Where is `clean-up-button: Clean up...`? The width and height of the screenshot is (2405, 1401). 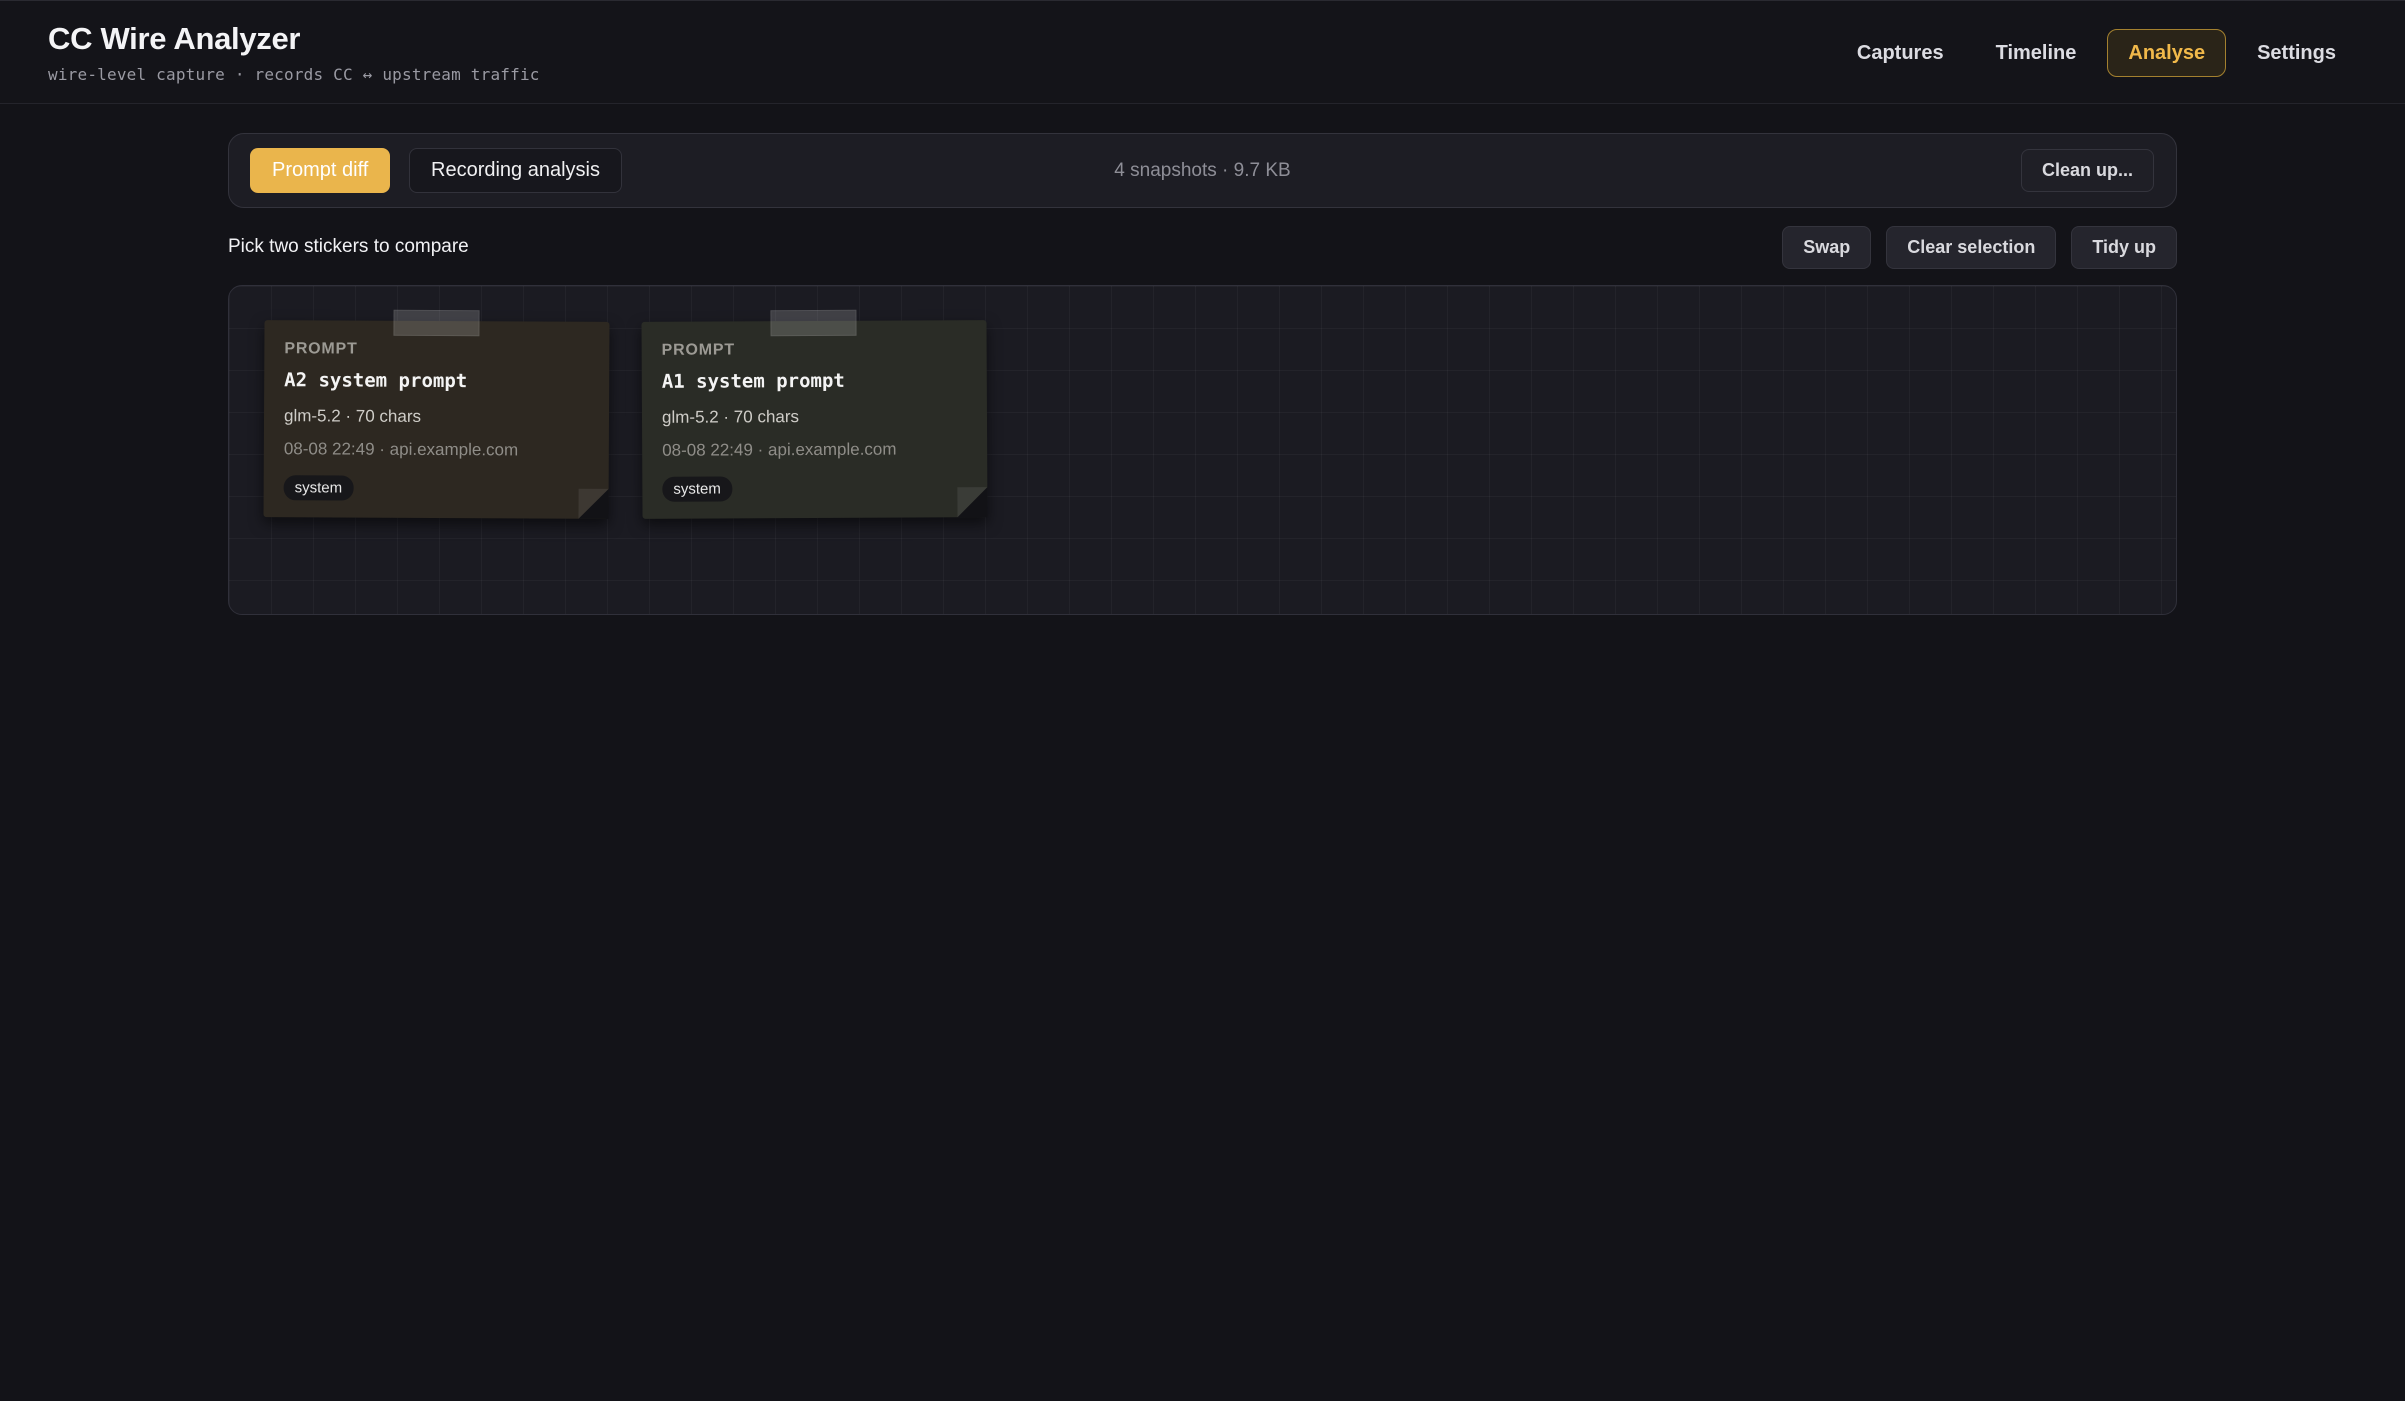
clean-up-button: Clean up... is located at coordinates (2087, 170).